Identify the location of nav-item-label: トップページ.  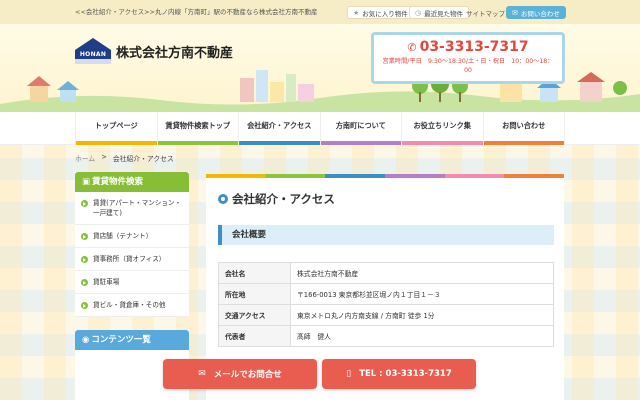
(116, 125).